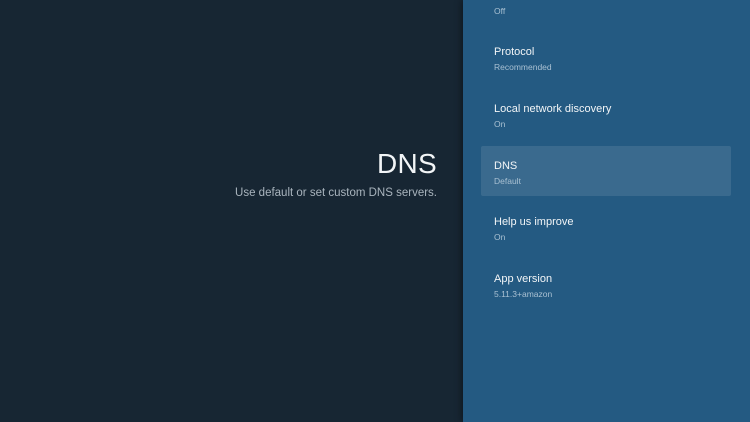 The width and height of the screenshot is (750, 422). What do you see at coordinates (406, 163) in the screenshot?
I see `detail-title: DNS` at bounding box center [406, 163].